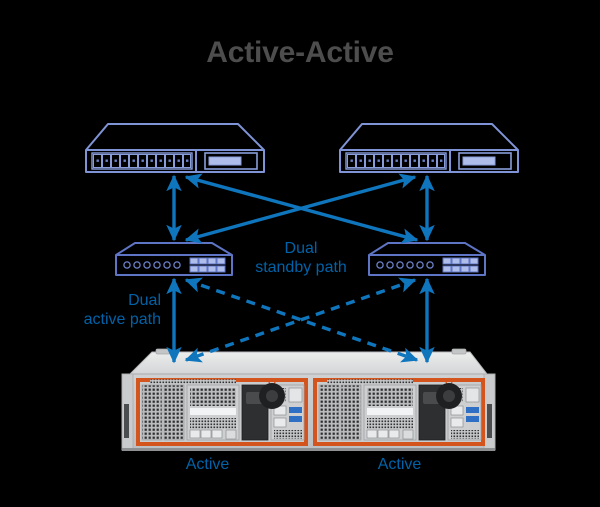 This screenshot has width=600, height=507. Describe the element at coordinates (122, 310) in the screenshot. I see `label-dual-active-path: Dual active path` at that location.